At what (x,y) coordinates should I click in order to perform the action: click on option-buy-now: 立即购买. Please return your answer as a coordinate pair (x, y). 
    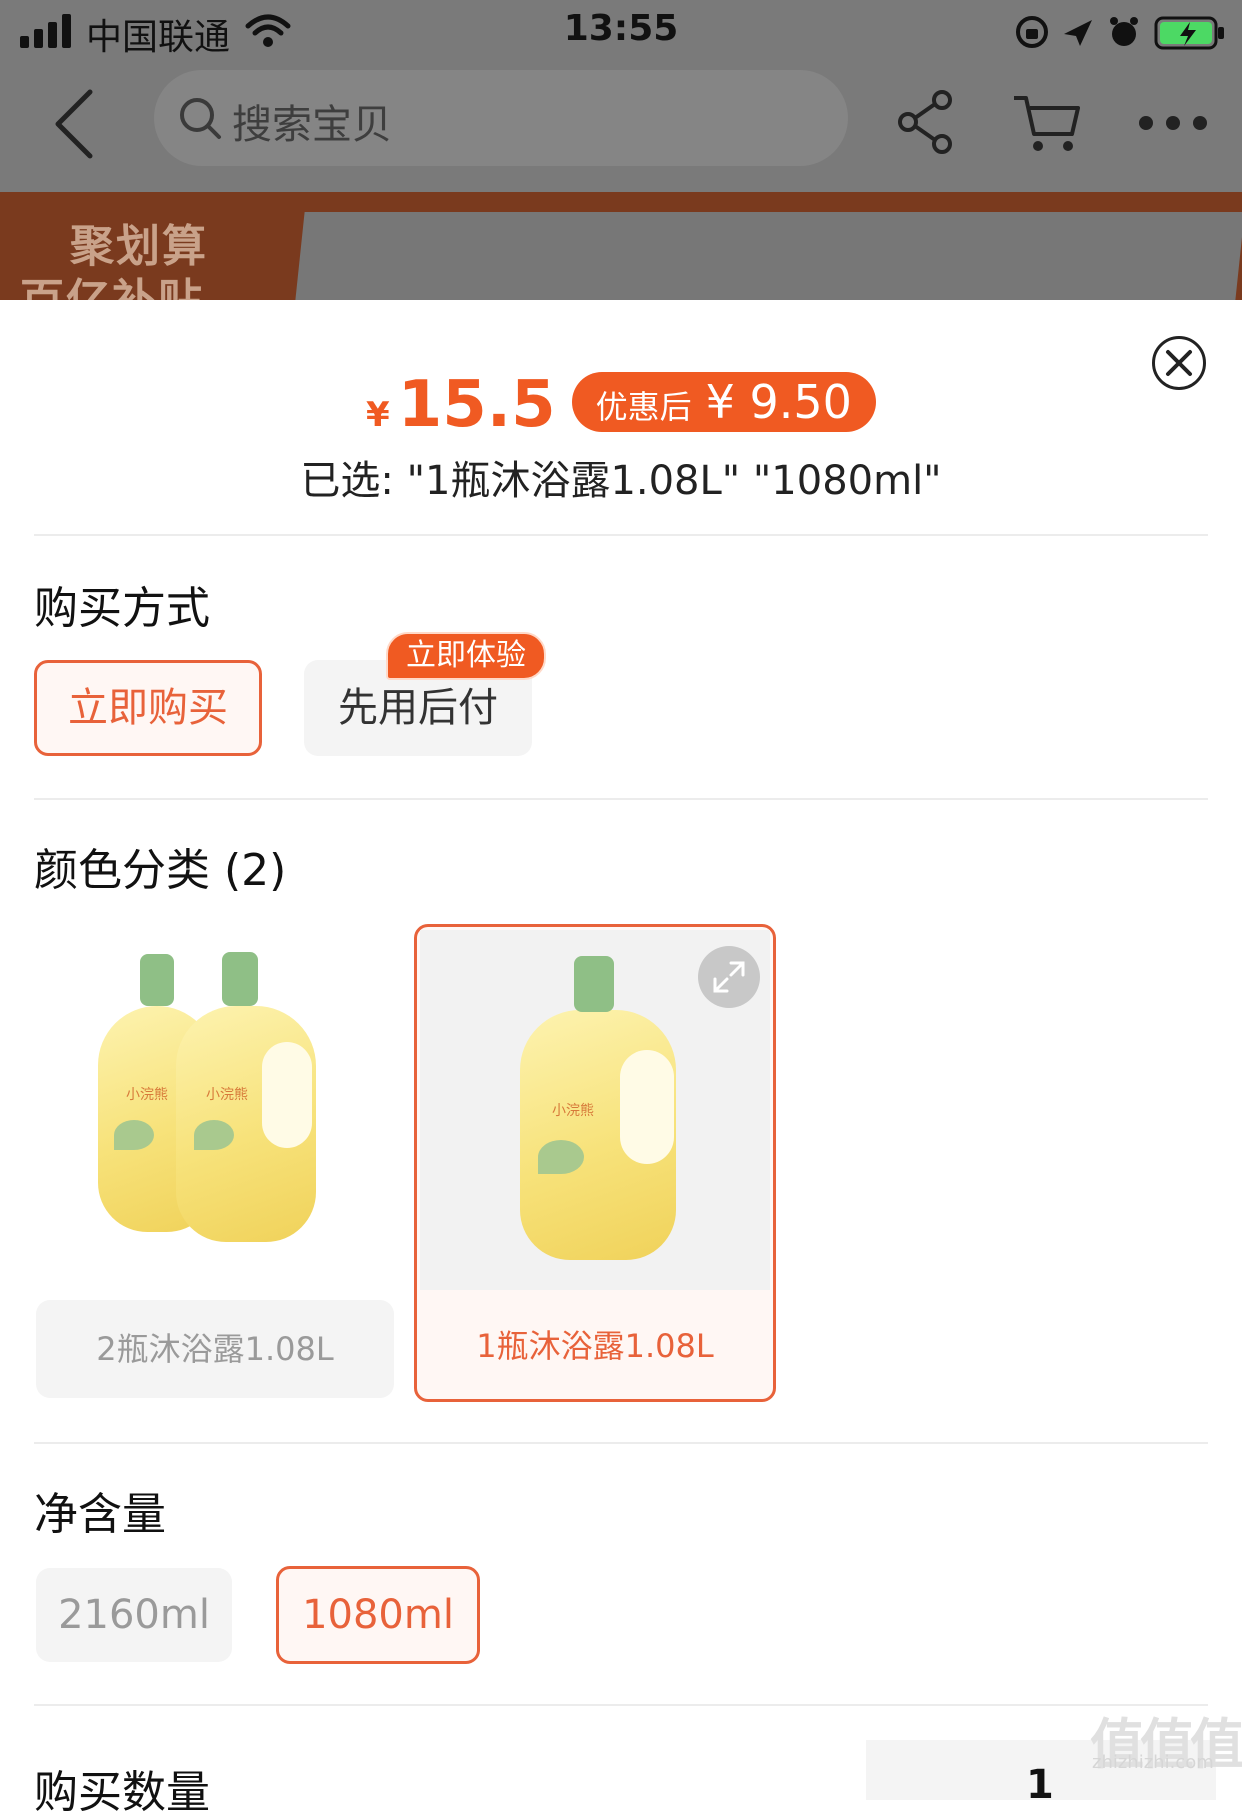
    Looking at the image, I should click on (148, 708).